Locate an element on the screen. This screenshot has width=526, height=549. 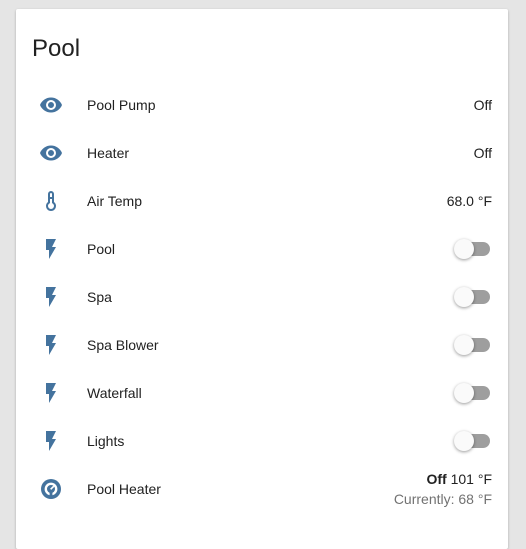
entity-row-spa-blower: Spa Blower is located at coordinates (262, 345).